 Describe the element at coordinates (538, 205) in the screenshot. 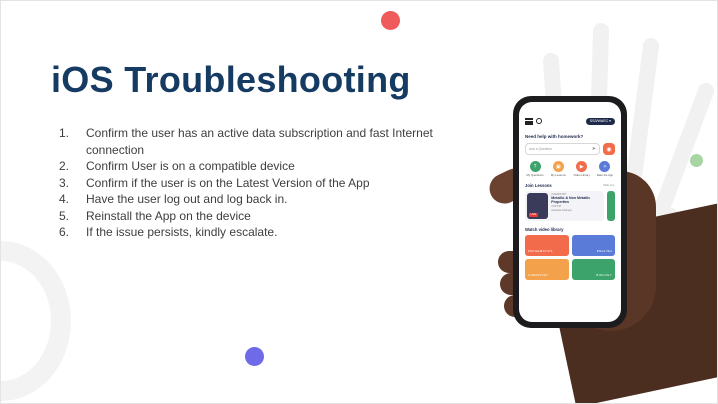

I see `teacher-thumbnail: LIVE` at that location.